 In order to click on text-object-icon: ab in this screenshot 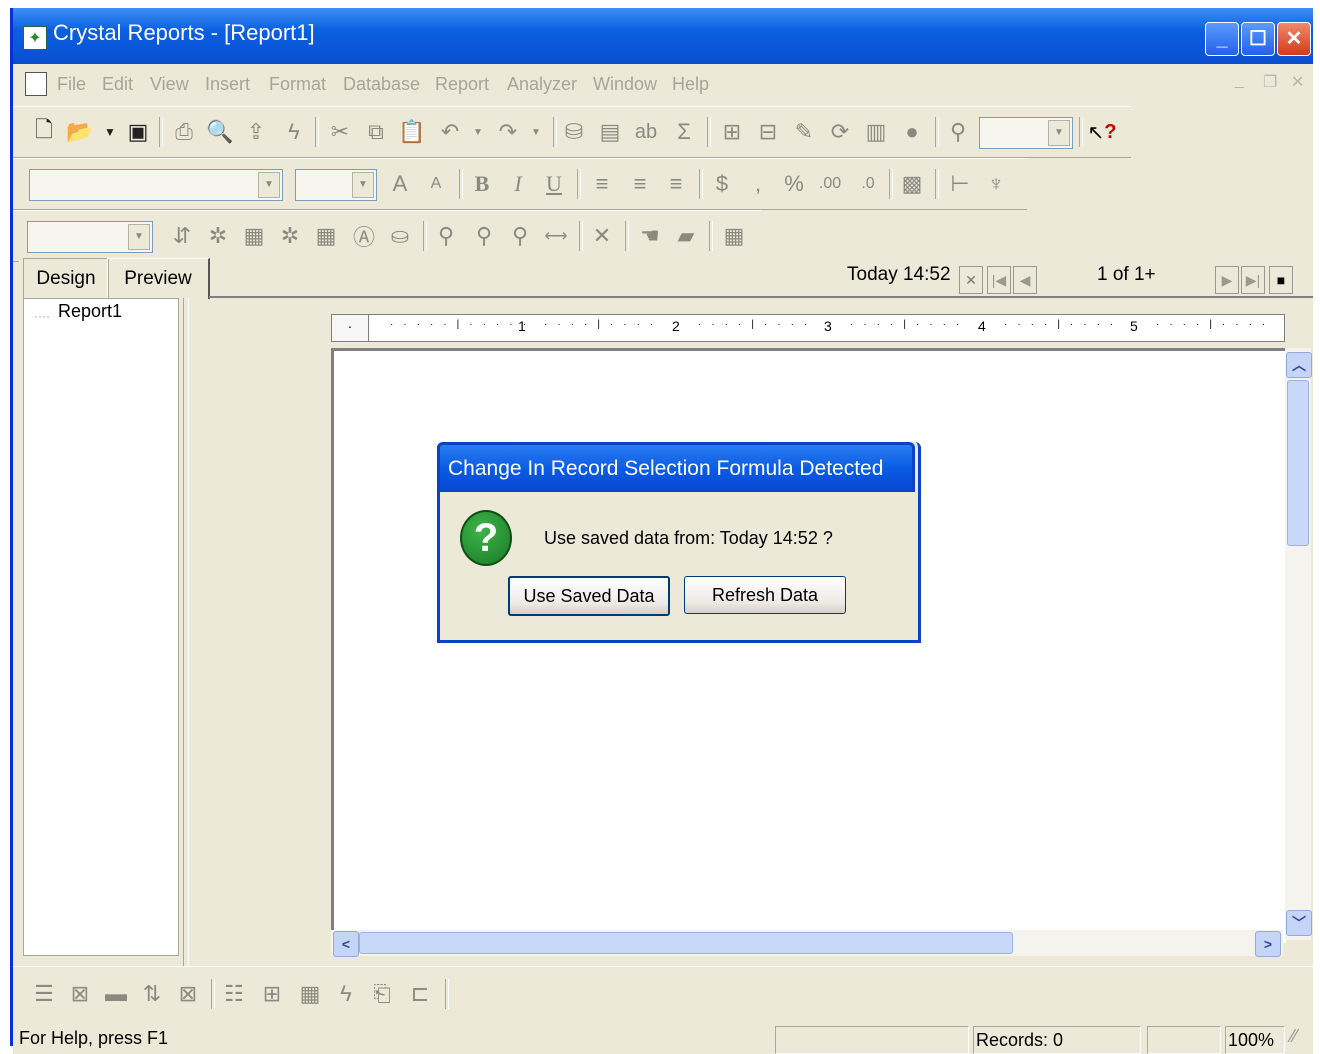, I will do `click(646, 132)`.